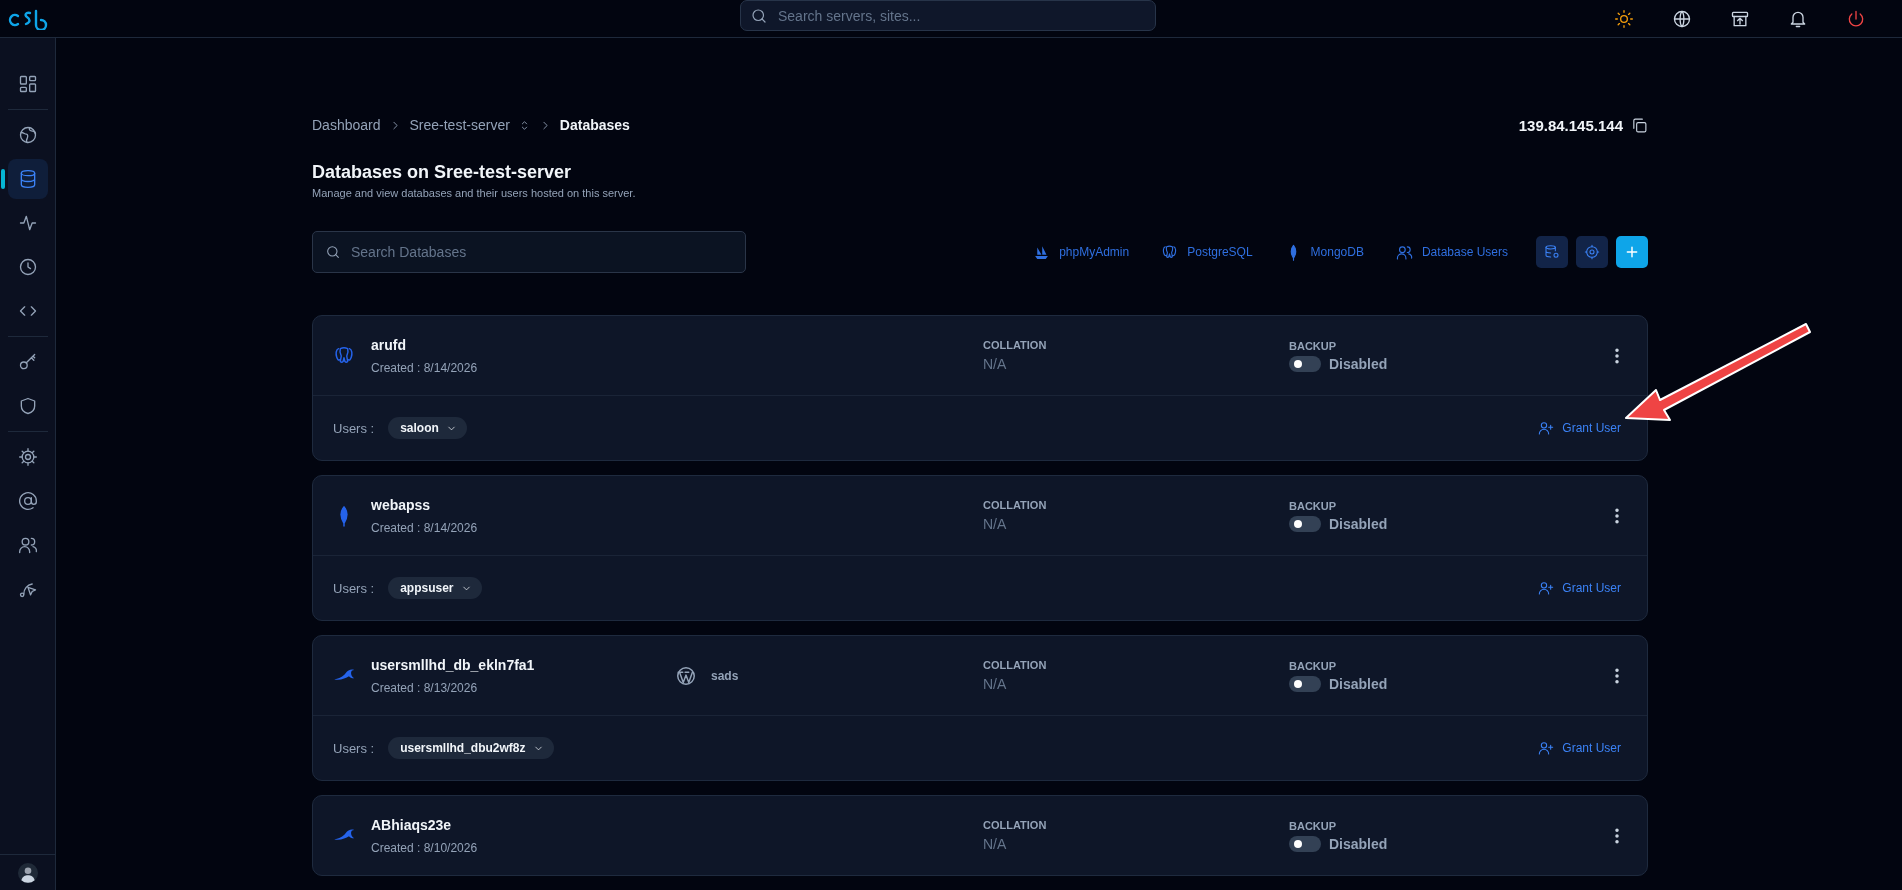 The width and height of the screenshot is (1902, 890). I want to click on database-name: arufd, so click(389, 344).